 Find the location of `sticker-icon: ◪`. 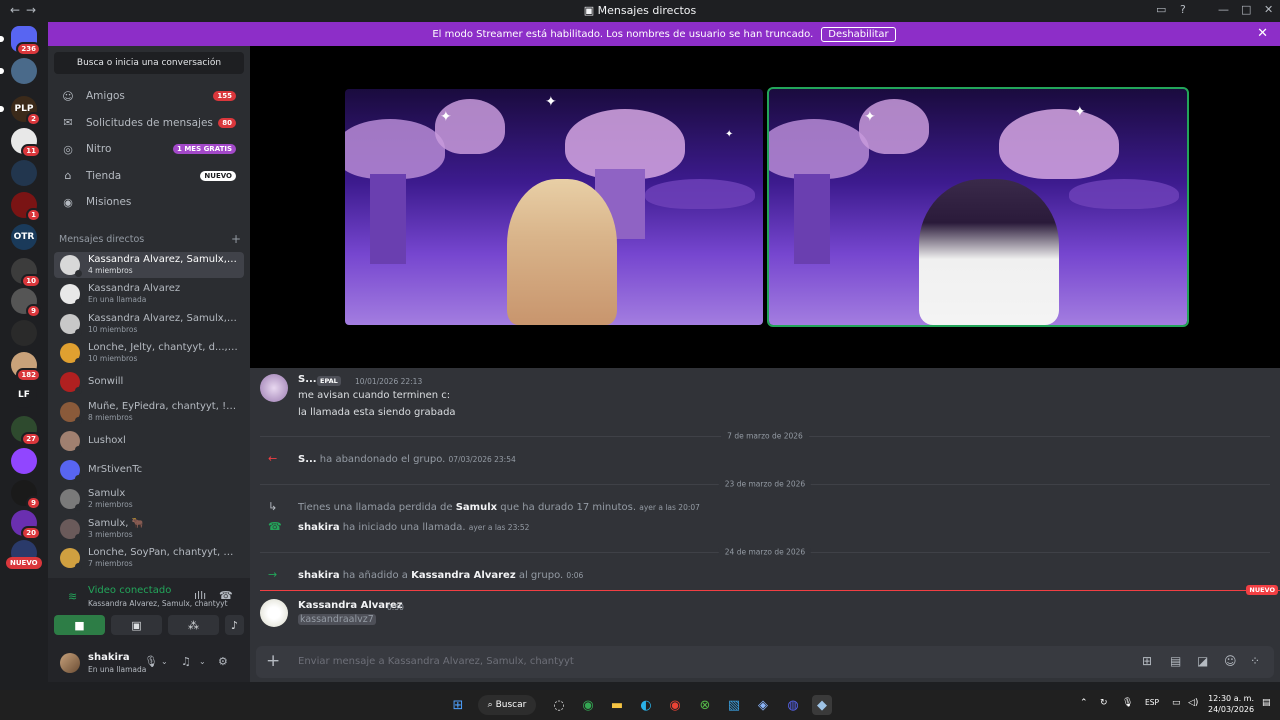

sticker-icon: ◪ is located at coordinates (1202, 661).